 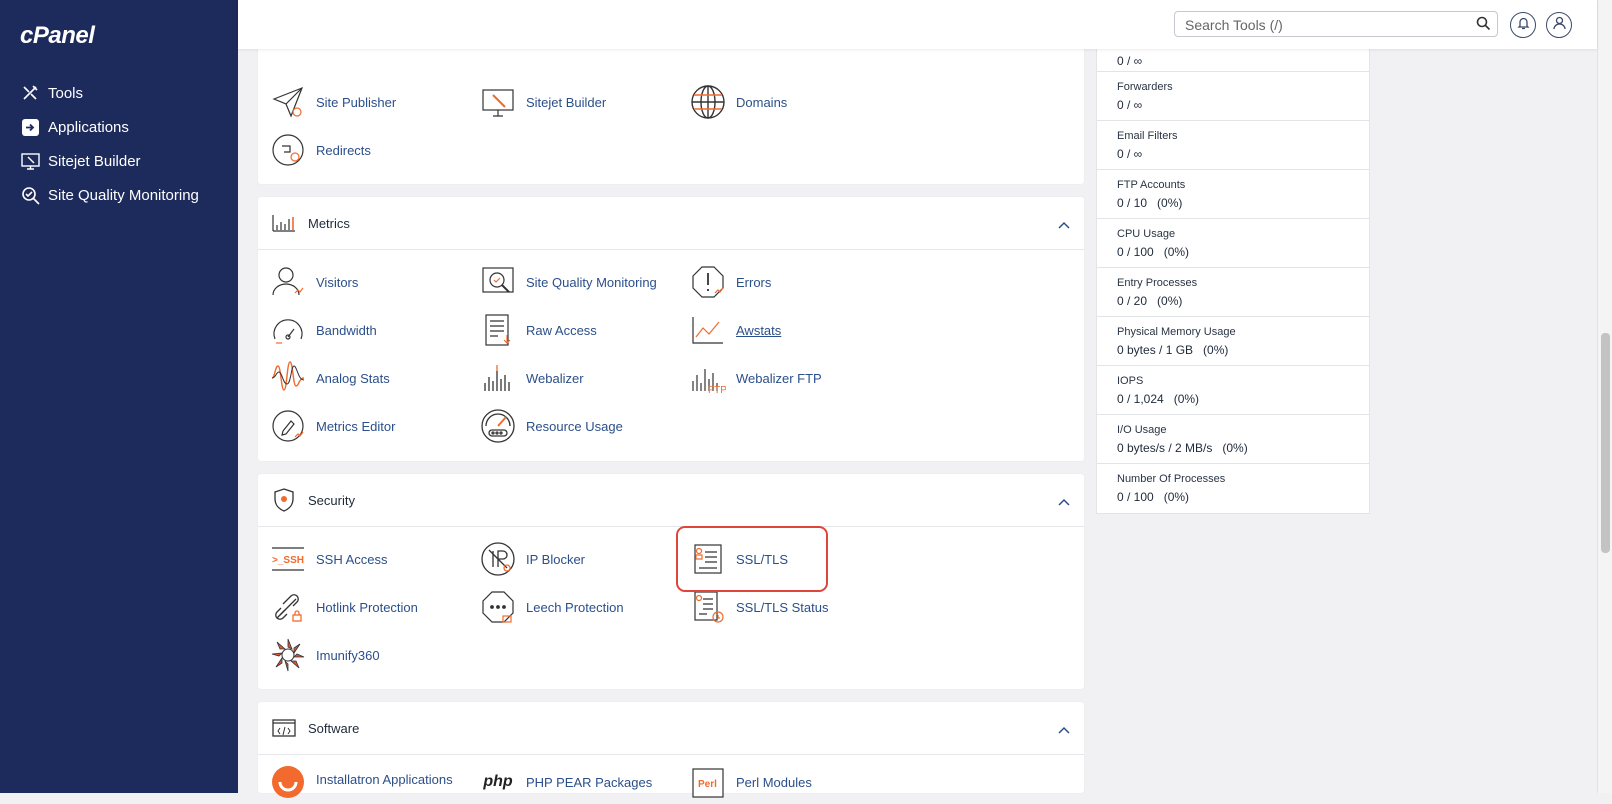 What do you see at coordinates (320, 150) in the screenshot?
I see `tool-redirects: Redirects` at bounding box center [320, 150].